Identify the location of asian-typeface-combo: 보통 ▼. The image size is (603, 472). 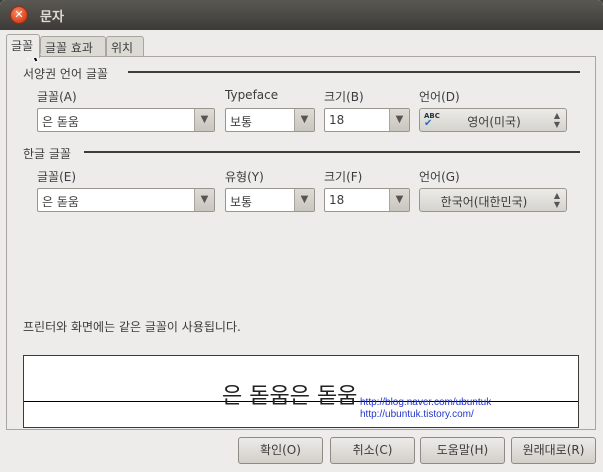
(270, 200).